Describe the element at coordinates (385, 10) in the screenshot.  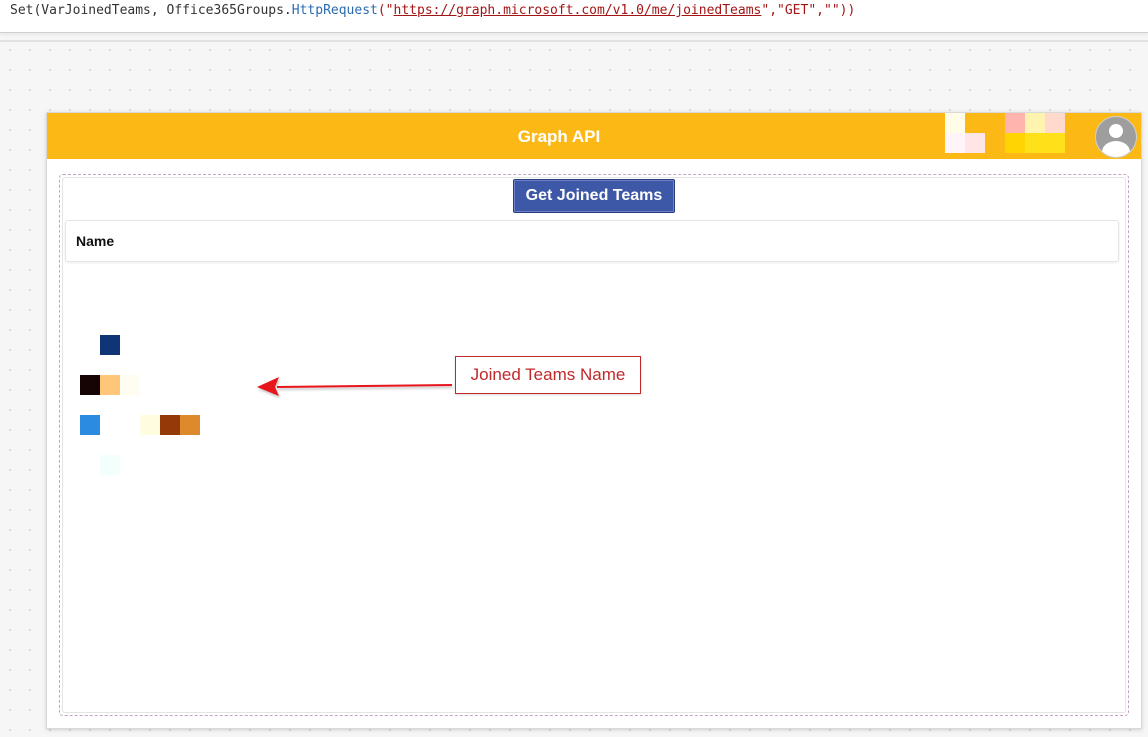
I see `formula-open: ("` at that location.